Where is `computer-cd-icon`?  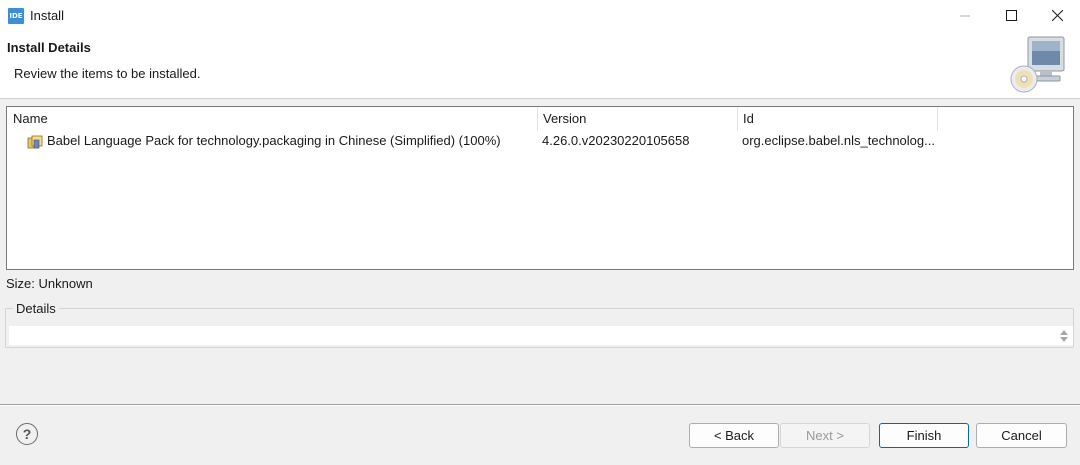 computer-cd-icon is located at coordinates (1037, 64).